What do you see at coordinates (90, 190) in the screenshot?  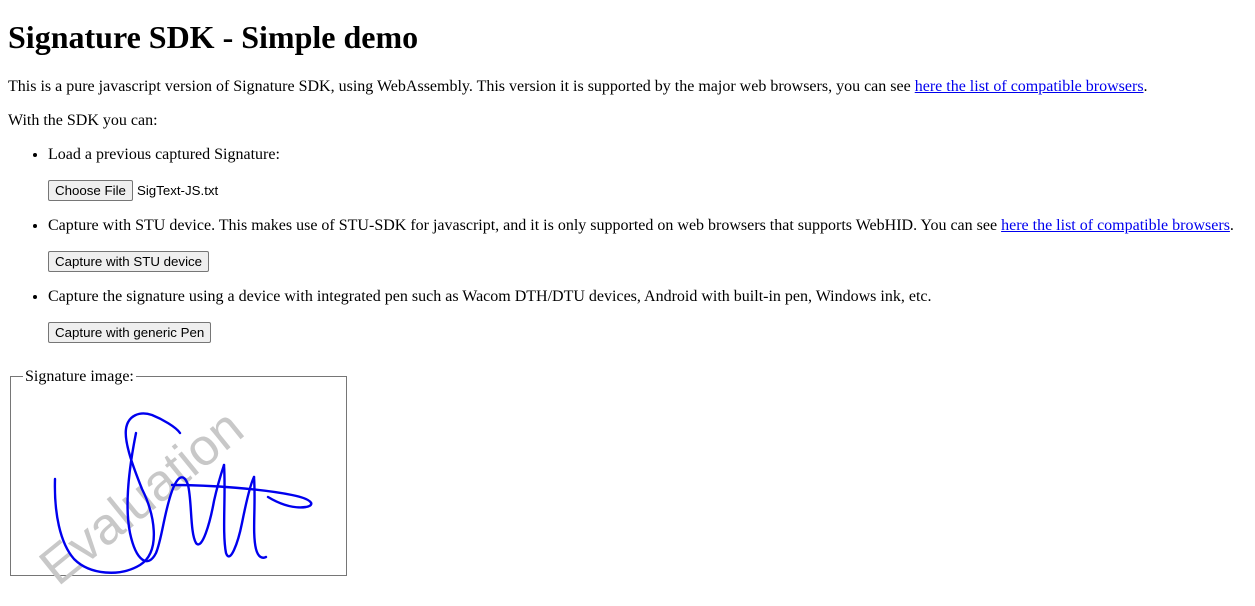 I see `choose-file-button: Choose File` at bounding box center [90, 190].